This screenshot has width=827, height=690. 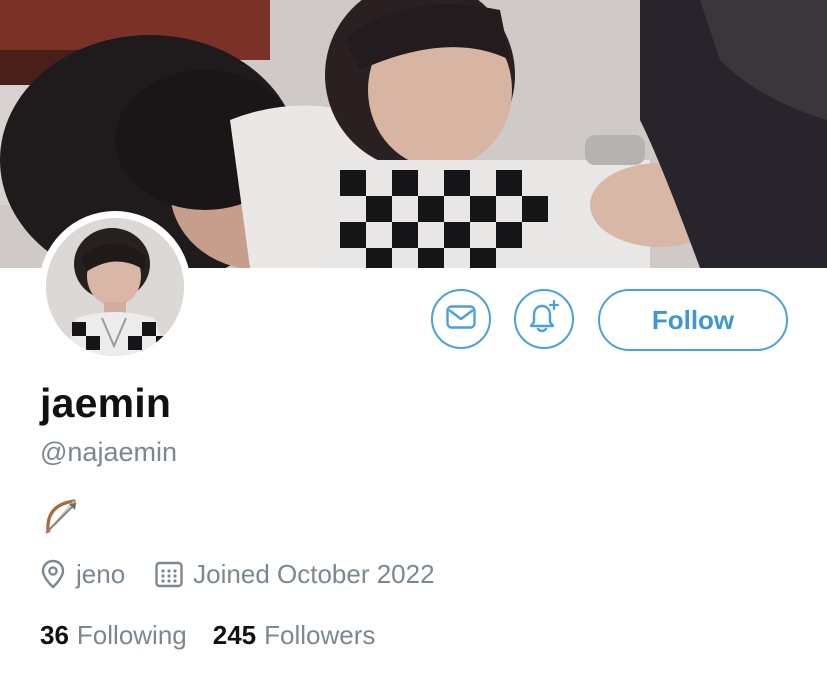 I want to click on profile-avatar, so click(x=115, y=287).